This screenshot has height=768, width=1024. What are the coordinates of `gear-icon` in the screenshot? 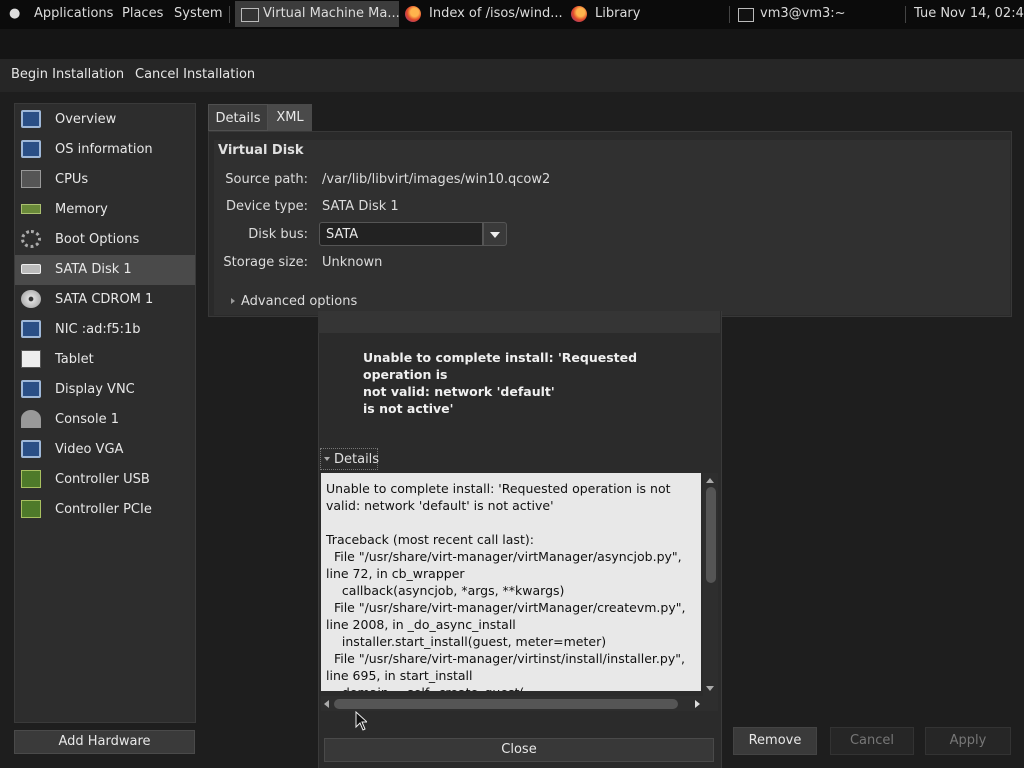 It's located at (31, 239).